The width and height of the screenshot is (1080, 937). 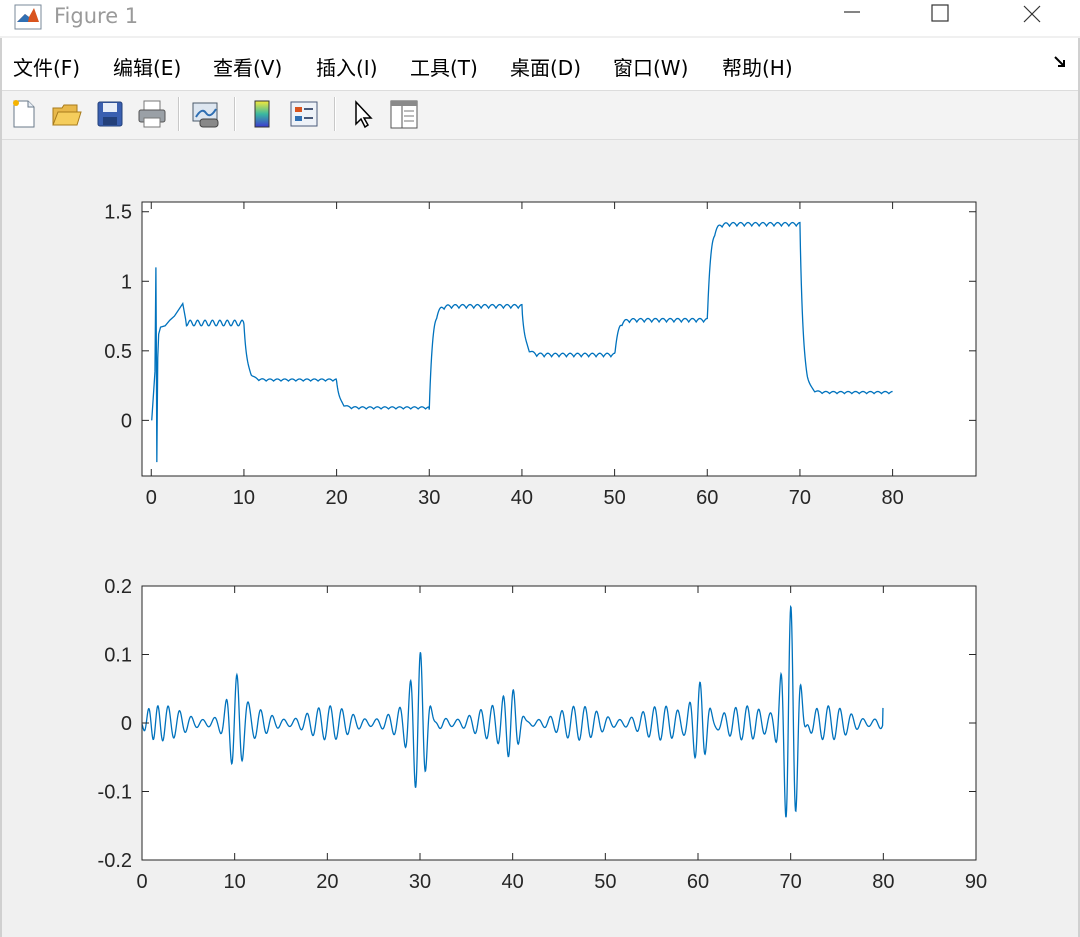 What do you see at coordinates (115, 793) in the screenshot?
I see `y-tick-label: -0.1` at bounding box center [115, 793].